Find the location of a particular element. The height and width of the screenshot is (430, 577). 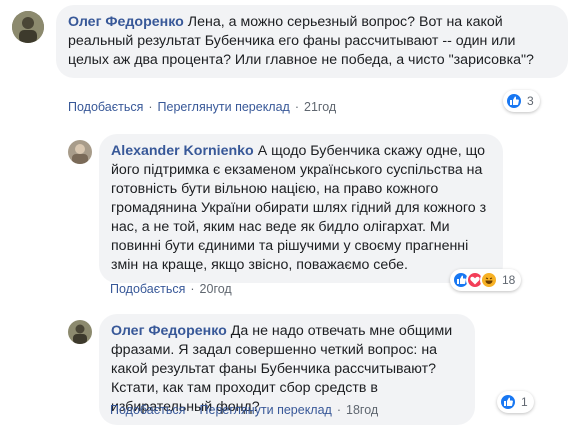

timestamp: 21год is located at coordinates (320, 107).